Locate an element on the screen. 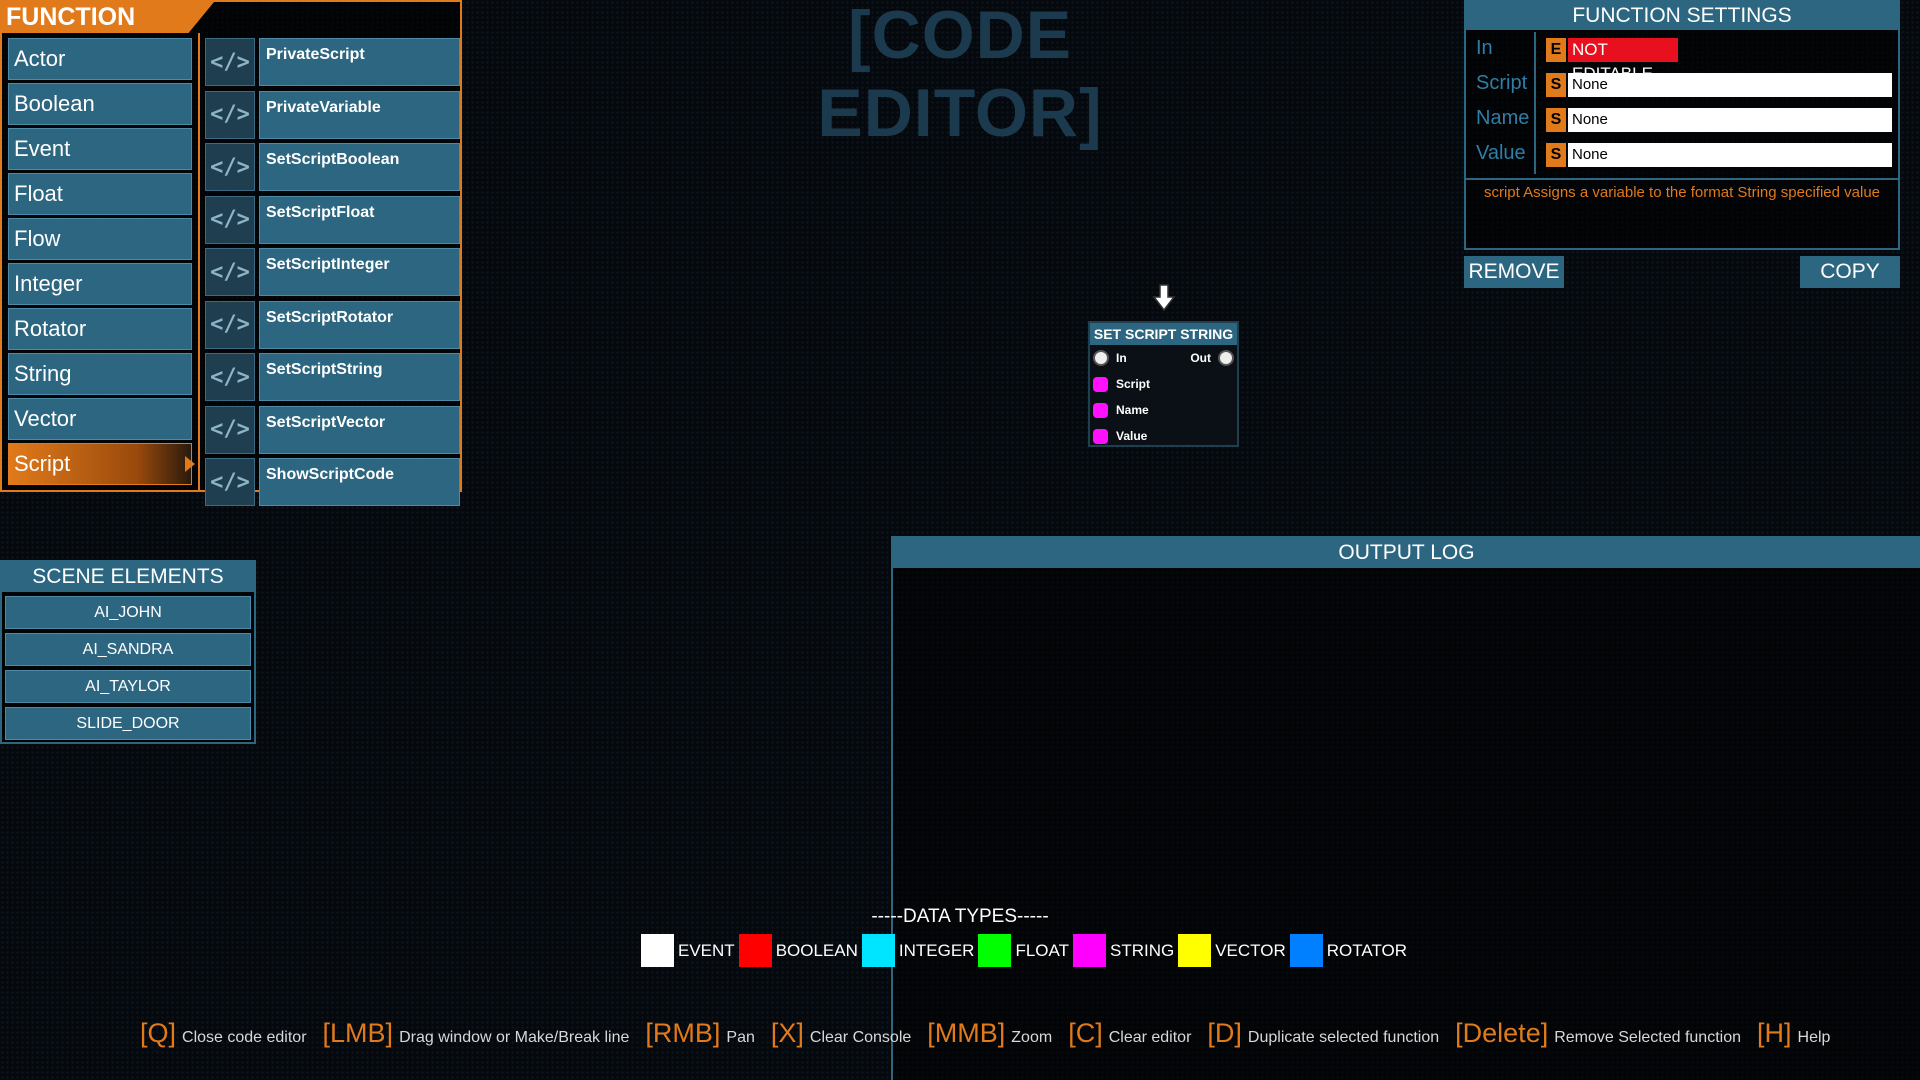 This screenshot has height=1080, width=1920. category-rotator: Rotator is located at coordinates (100, 329).